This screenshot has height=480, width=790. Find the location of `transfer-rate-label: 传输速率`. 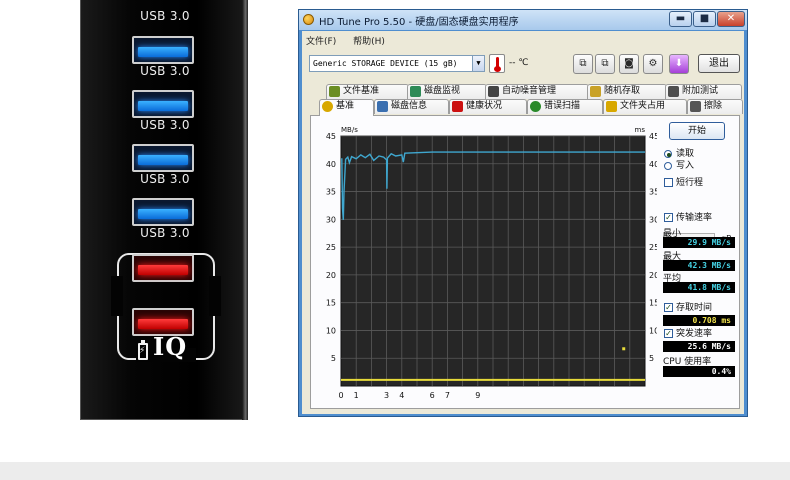

transfer-rate-label: 传输速率 is located at coordinates (694, 218).